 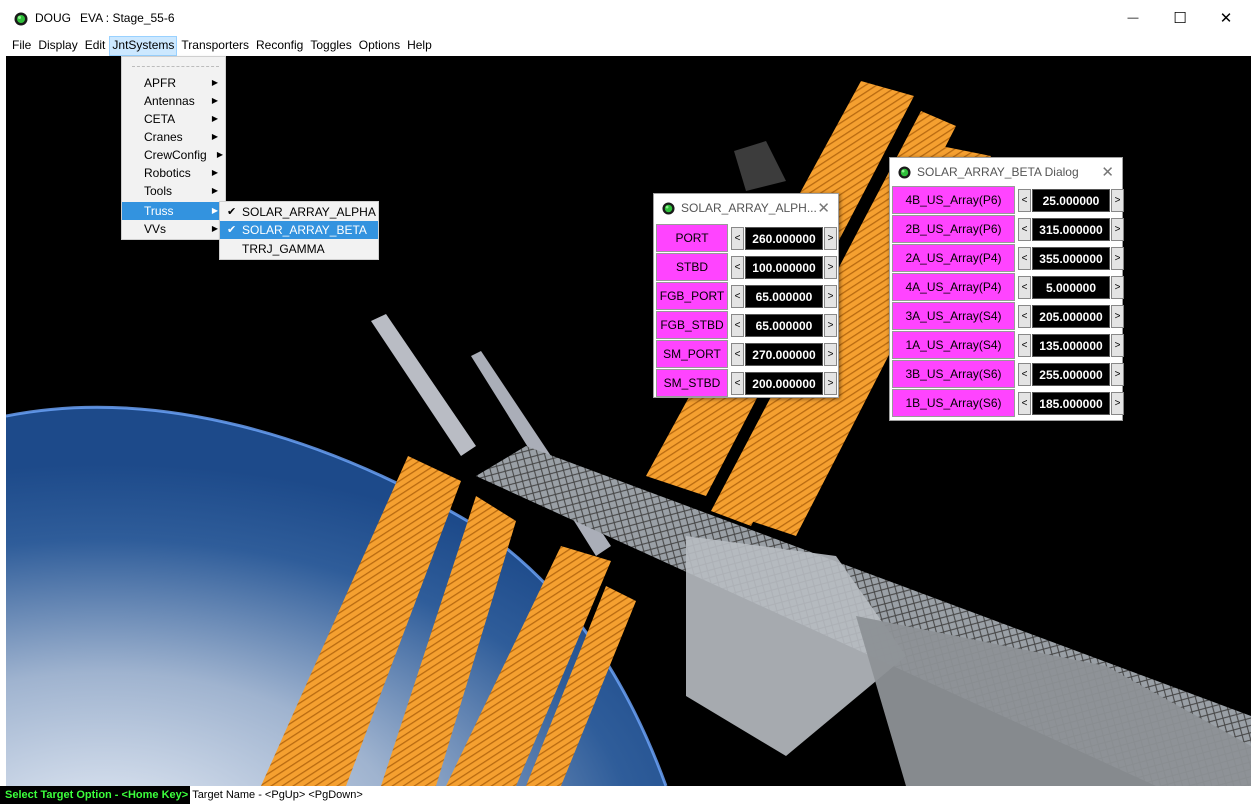 What do you see at coordinates (692, 296) in the screenshot?
I see `joint-label: FGB_PORT` at bounding box center [692, 296].